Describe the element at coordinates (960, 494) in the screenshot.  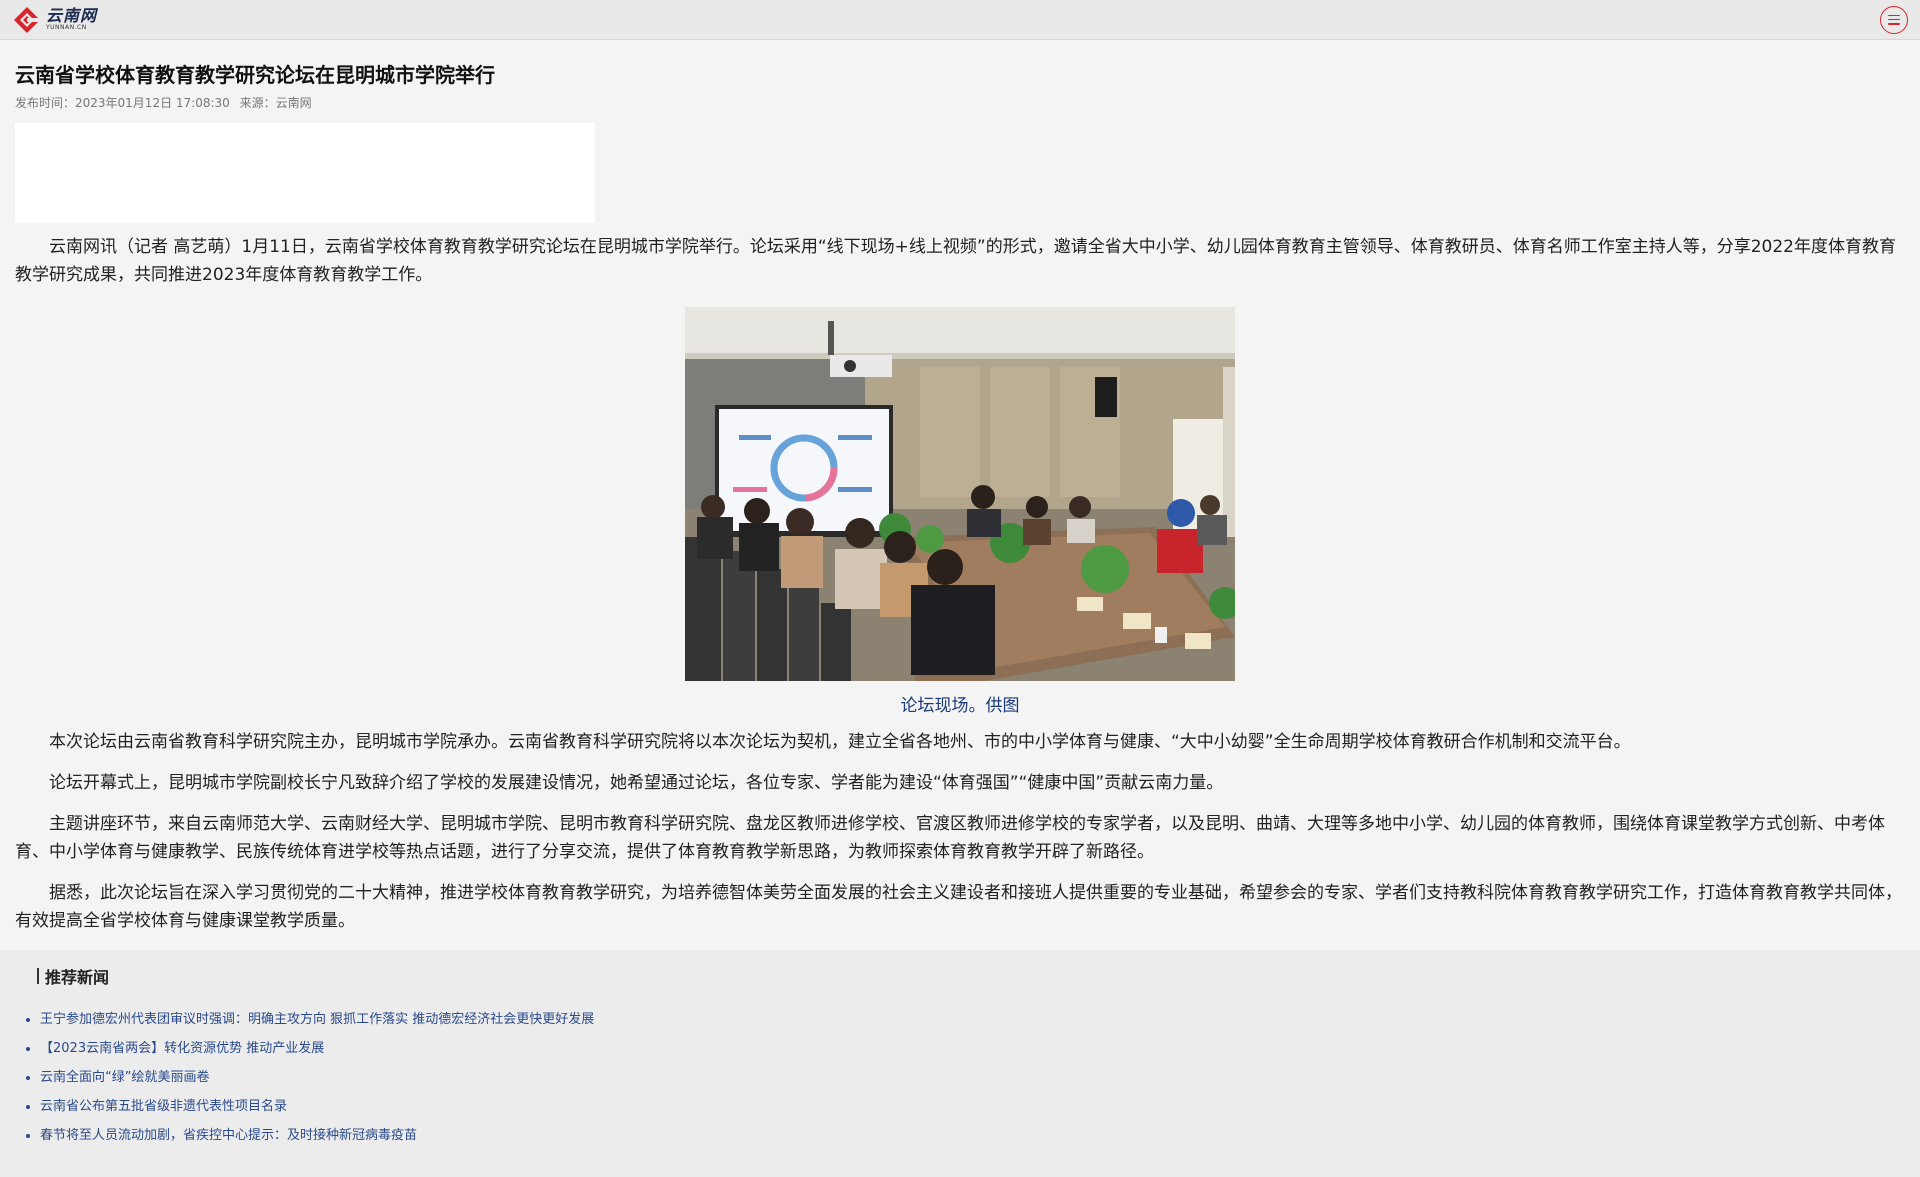
I see `forum-photo` at that location.